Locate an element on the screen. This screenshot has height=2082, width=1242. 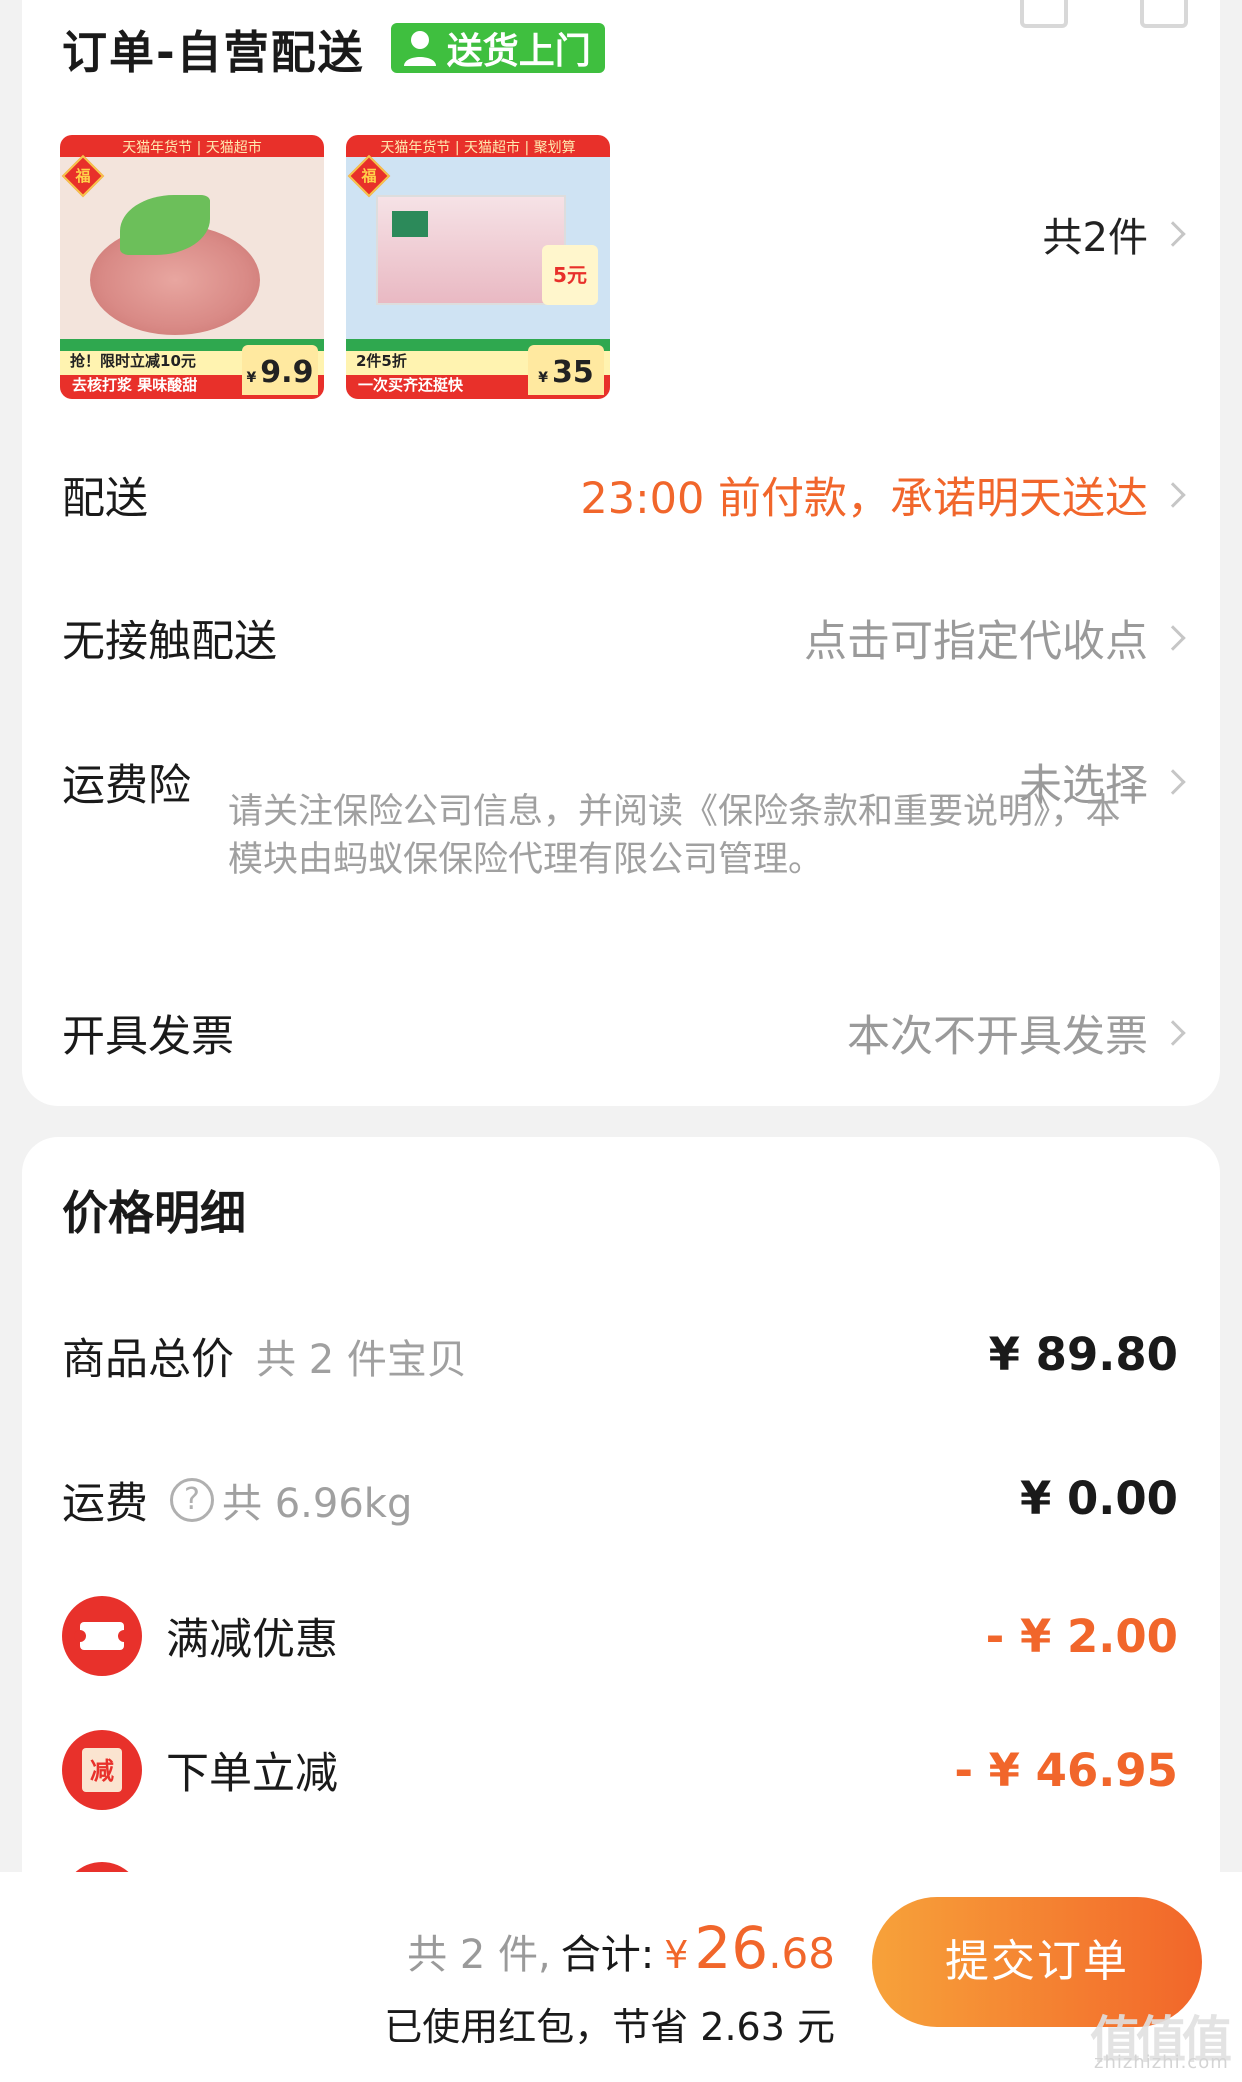
goods-total-row: 商品总价 共 2 件宝贝 is located at coordinates (264, 1356).